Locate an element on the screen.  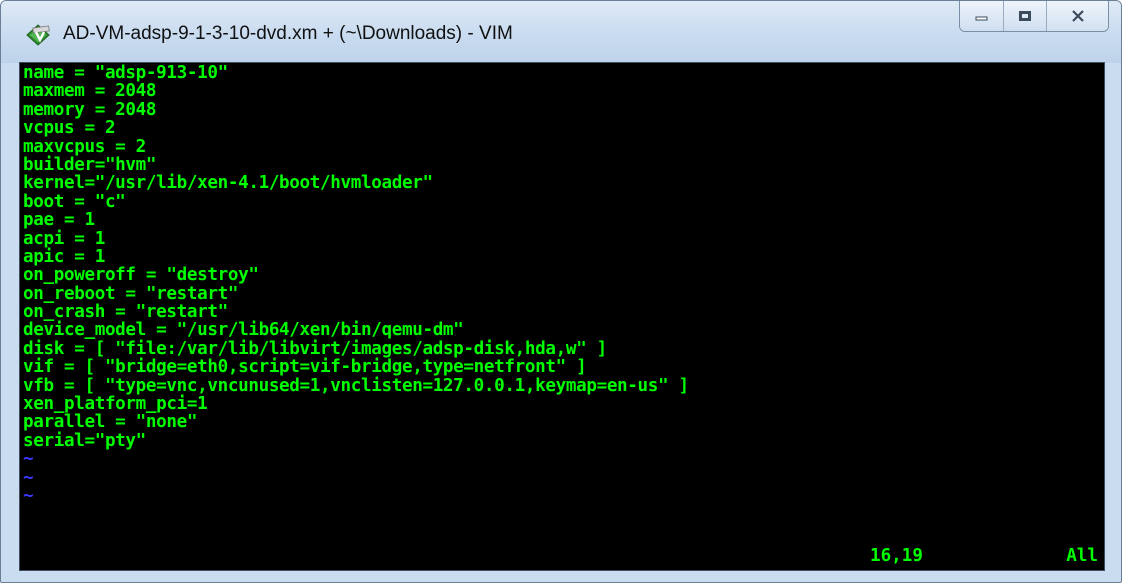
window-controls is located at coordinates (1034, 16).